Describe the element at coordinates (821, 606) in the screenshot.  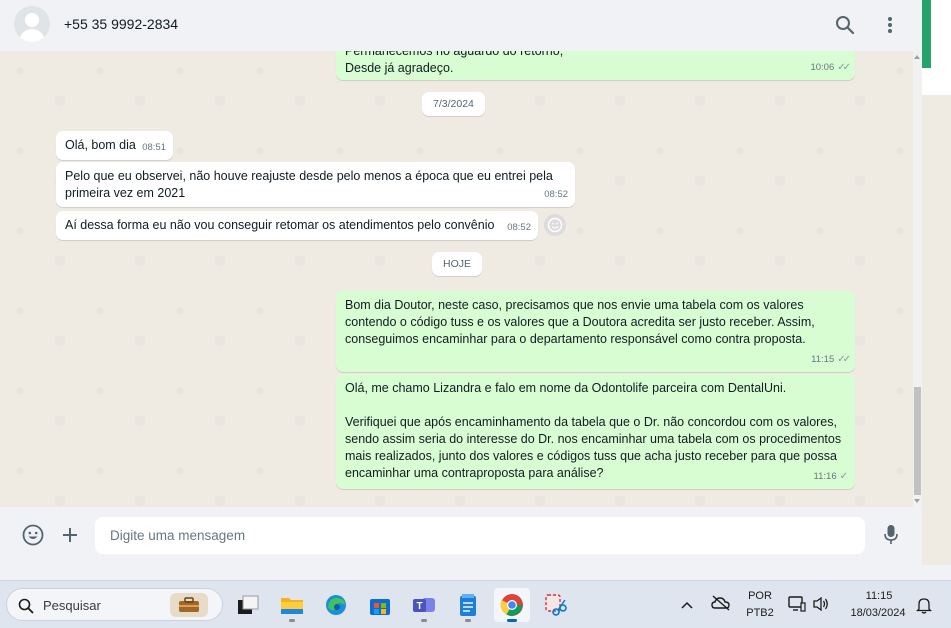
I see `volume-icon` at that location.